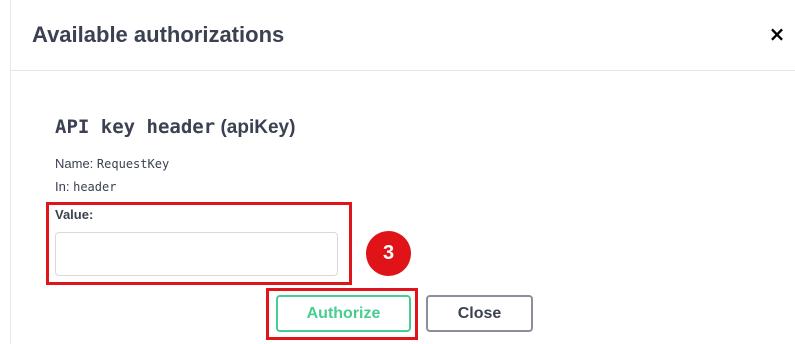 Image resolution: width=795 pixels, height=344 pixels. What do you see at coordinates (777, 34) in the screenshot?
I see `close-icon: ×` at bounding box center [777, 34].